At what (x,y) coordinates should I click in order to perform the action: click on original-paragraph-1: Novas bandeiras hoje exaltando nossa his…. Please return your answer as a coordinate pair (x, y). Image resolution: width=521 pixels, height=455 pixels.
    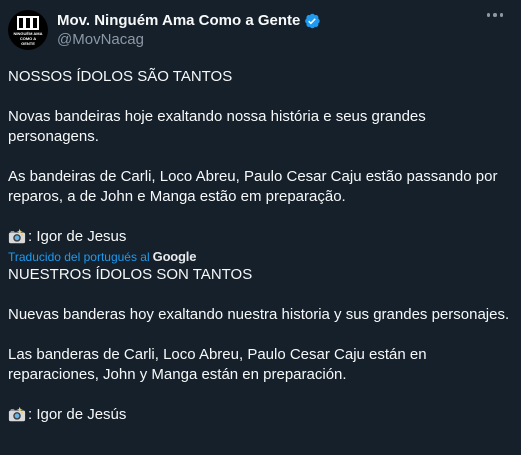
    Looking at the image, I should click on (217, 126).